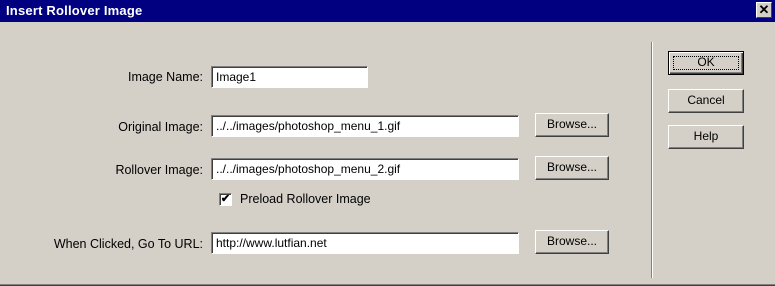 This screenshot has height=286, width=775. What do you see at coordinates (159, 170) in the screenshot?
I see `rollover-image-label: Rollover Image:` at bounding box center [159, 170].